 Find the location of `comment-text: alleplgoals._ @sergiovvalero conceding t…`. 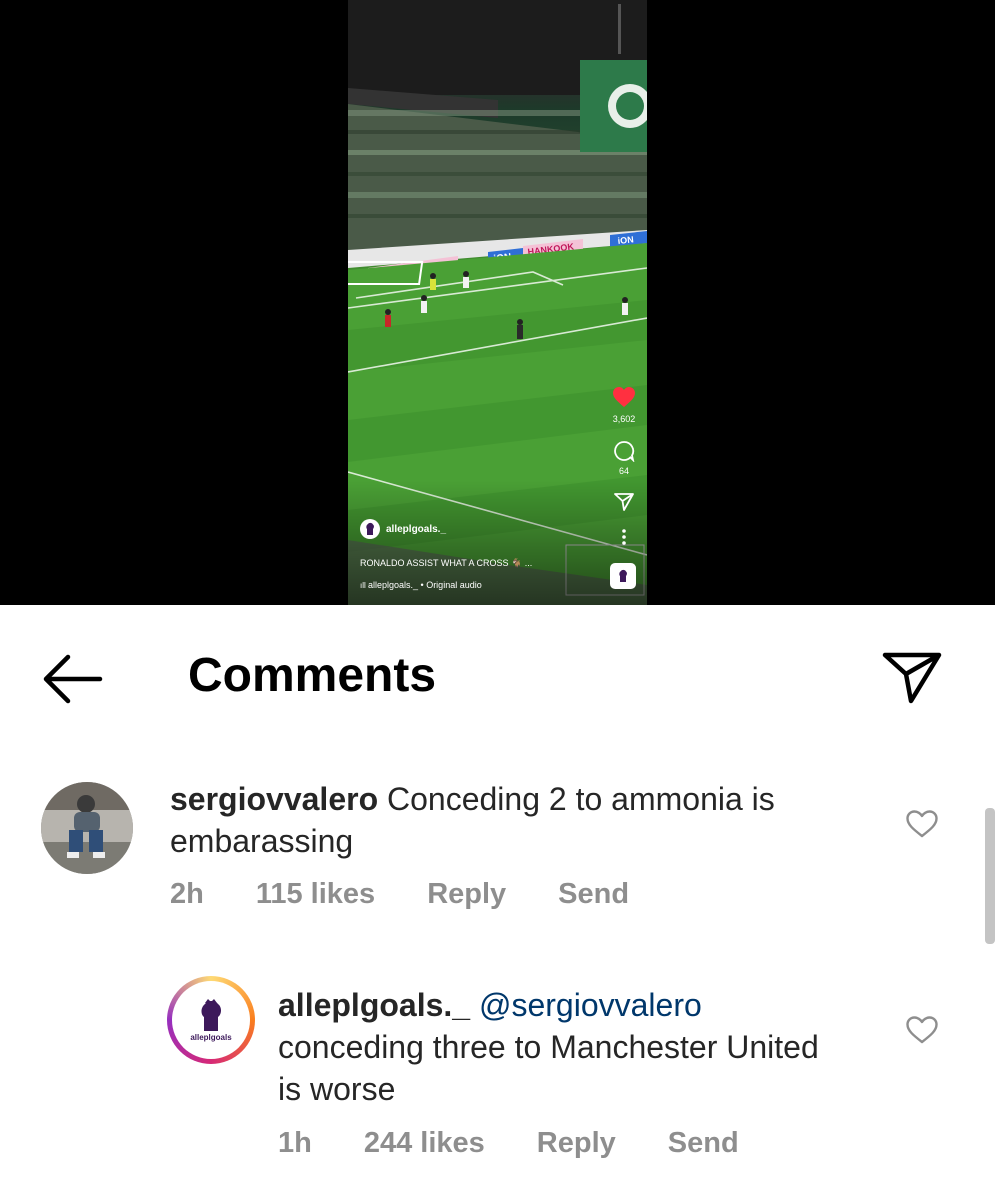

comment-text: alleplgoals._ @sergiovvalero conceding t… is located at coordinates (558, 1047).